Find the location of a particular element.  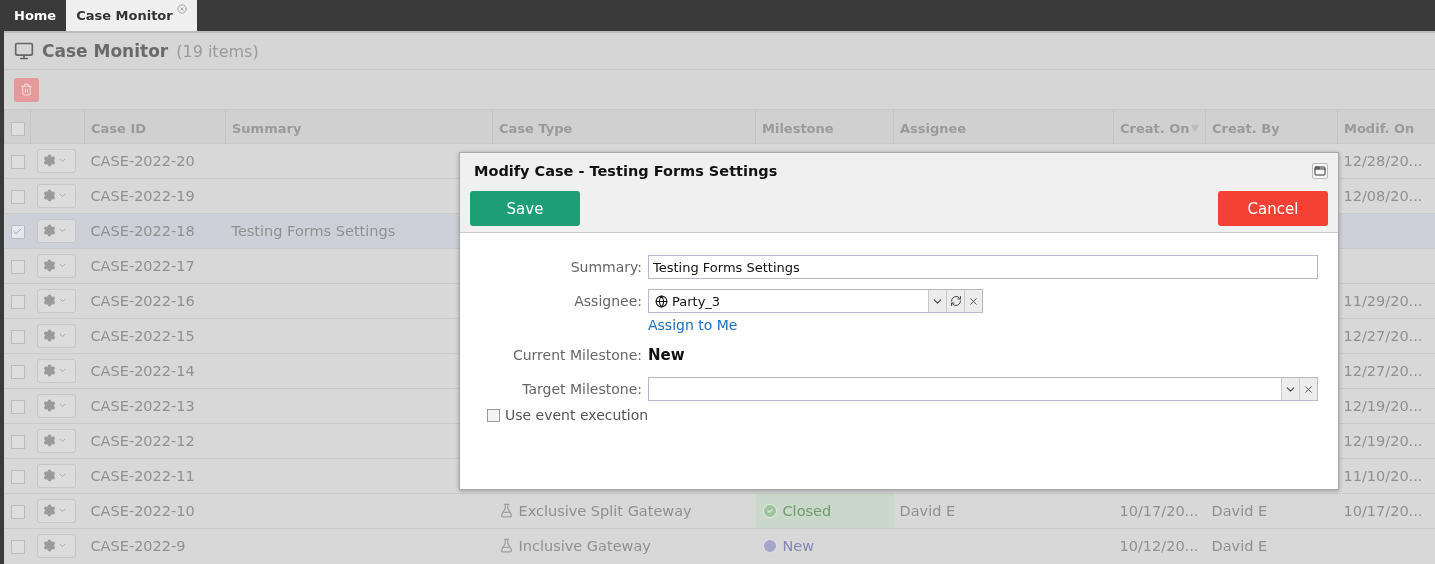

assign-link: Assign to Me is located at coordinates (693, 325).